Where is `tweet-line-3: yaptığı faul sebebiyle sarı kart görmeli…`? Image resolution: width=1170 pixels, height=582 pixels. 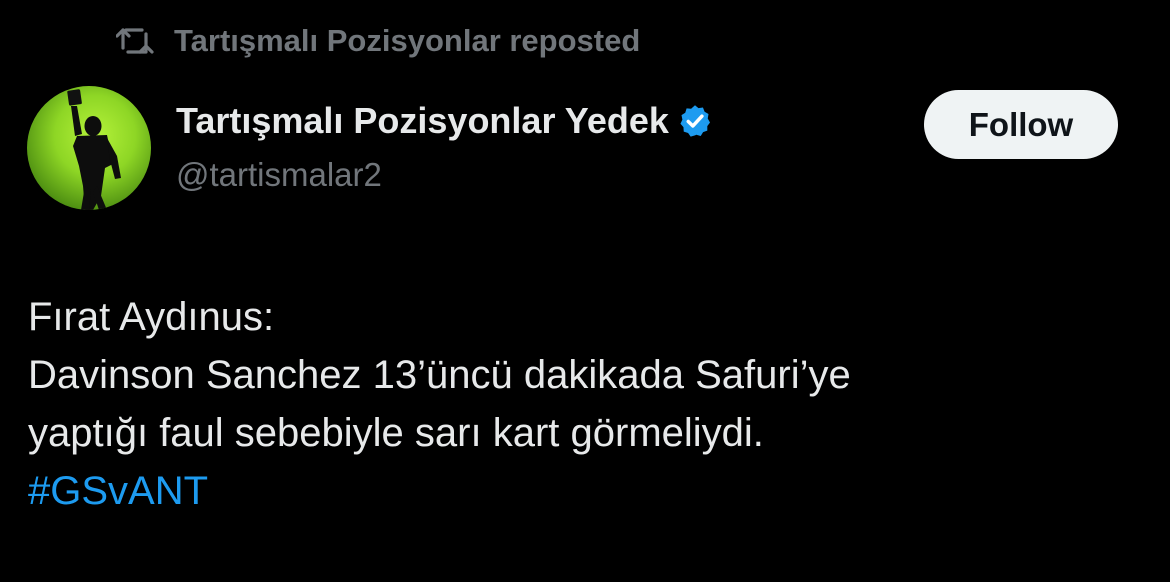 tweet-line-3: yaptığı faul sebebiyle sarı kart görmeli… is located at coordinates (396, 433).